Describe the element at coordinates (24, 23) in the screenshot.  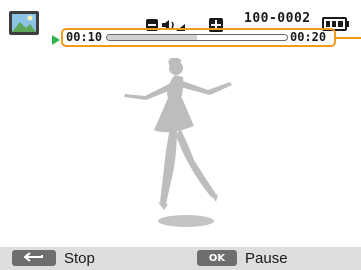
I see `video-thumbnail-icon` at that location.